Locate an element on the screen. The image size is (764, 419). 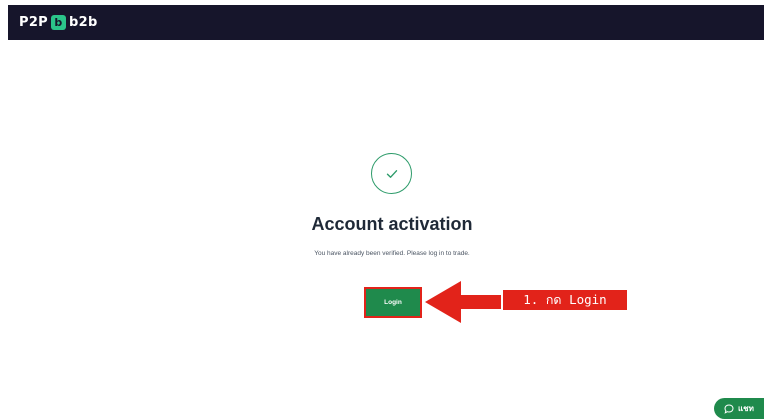
top-navigation-bar: P2P b b2b is located at coordinates (386, 22).